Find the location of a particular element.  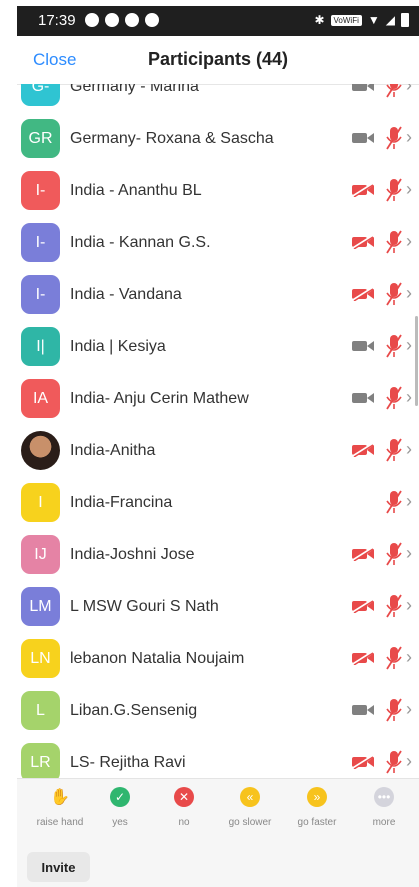

status-bar: 17:39 ✱ VoWiFi ▼ ◢ is located at coordinates (218, 21).